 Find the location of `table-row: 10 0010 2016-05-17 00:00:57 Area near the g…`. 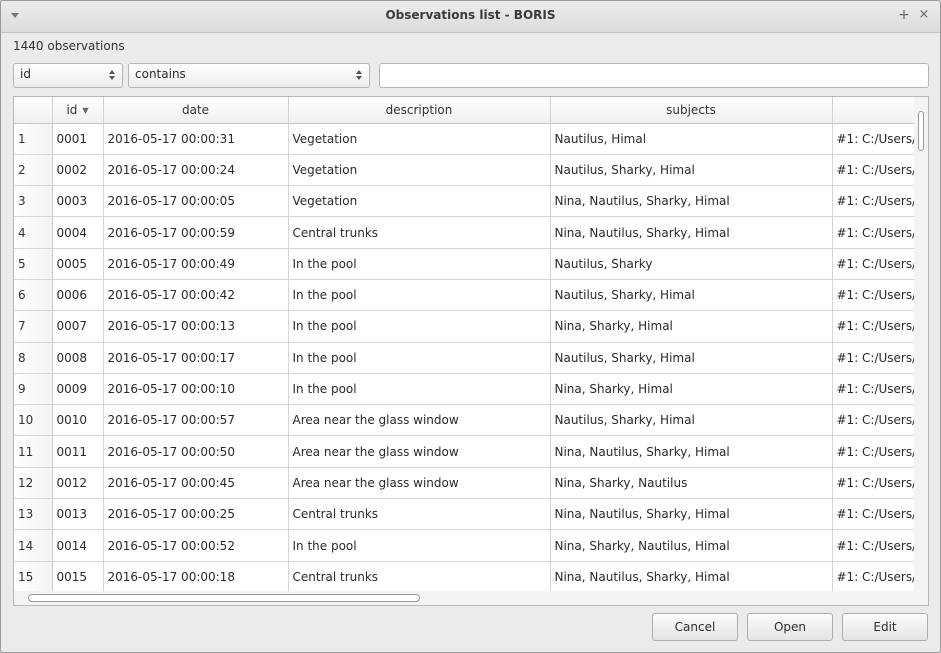

table-row: 10 0010 2016-05-17 00:00:57 Area near the g… is located at coordinates (471, 420).